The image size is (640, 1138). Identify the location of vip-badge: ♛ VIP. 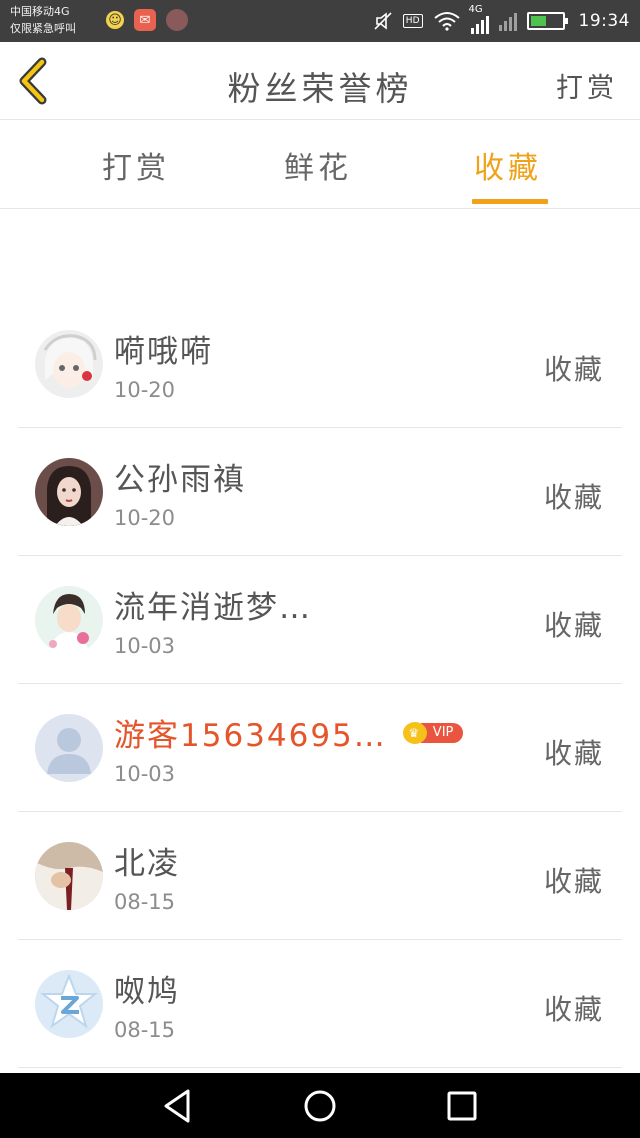
(433, 732).